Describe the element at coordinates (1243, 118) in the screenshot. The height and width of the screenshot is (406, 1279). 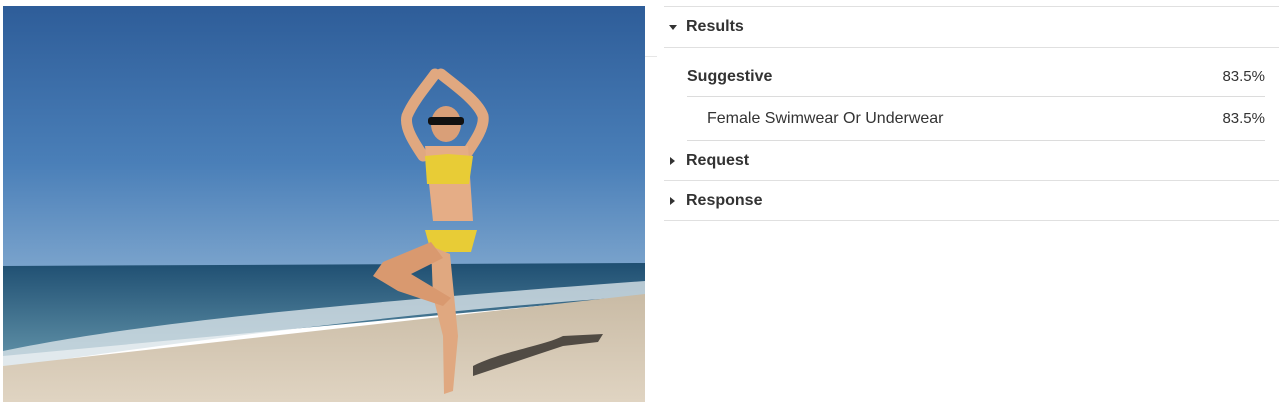
I see `subcategory-confidence: 83.5%` at that location.